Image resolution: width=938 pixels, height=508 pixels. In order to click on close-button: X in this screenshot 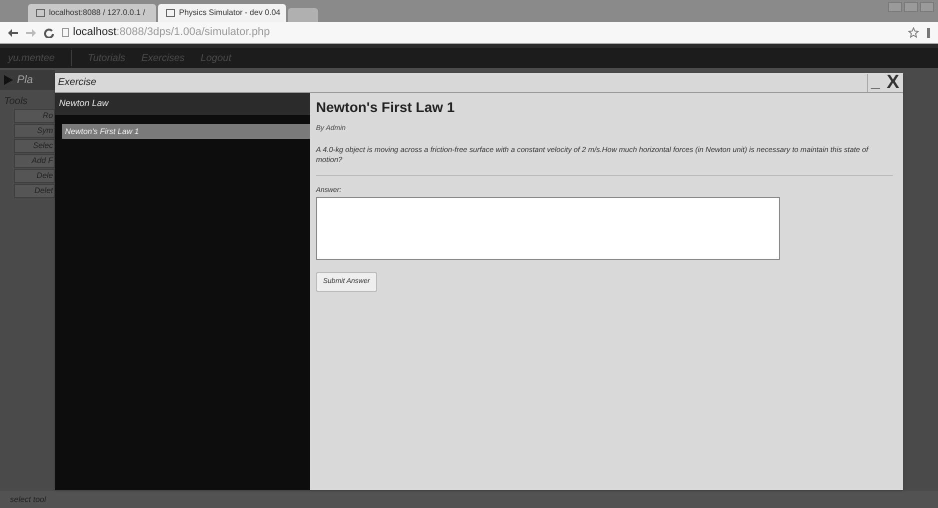, I will do `click(893, 83)`.